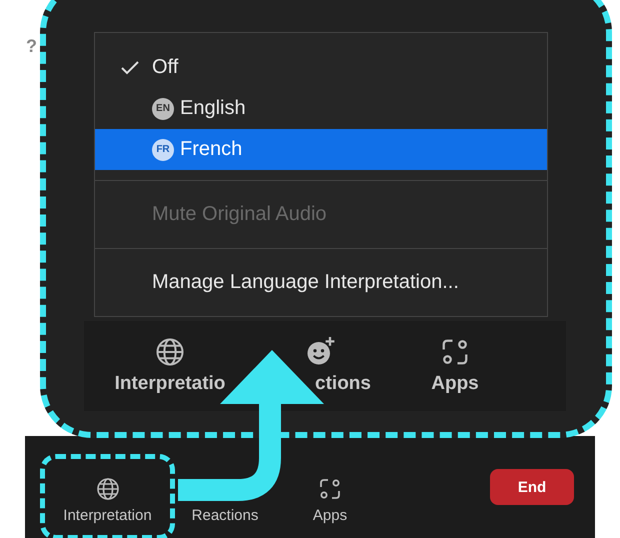 The image size is (620, 538). Describe the element at coordinates (170, 384) in the screenshot. I see `toolbar-label: Interpretatio` at that location.